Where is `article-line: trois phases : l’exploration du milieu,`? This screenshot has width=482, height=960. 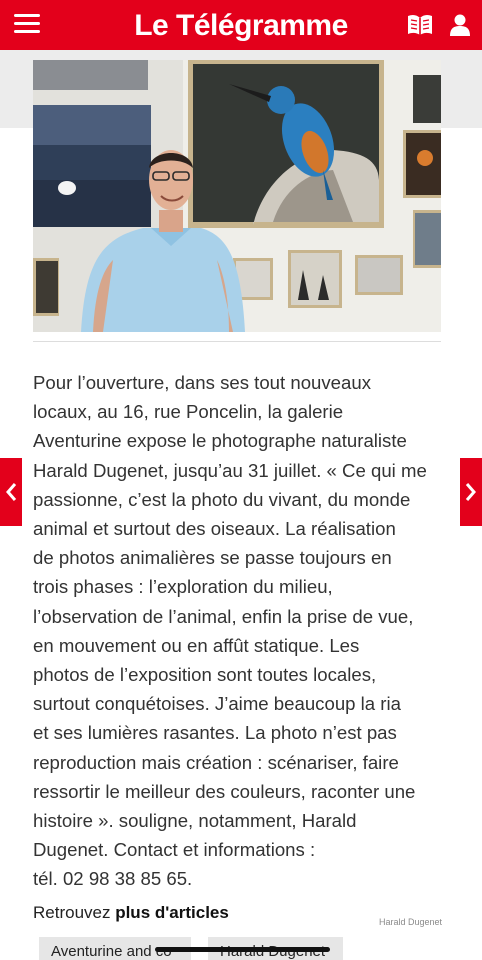
article-line: trois phases : l’exploration du milieu, is located at coordinates (183, 587).